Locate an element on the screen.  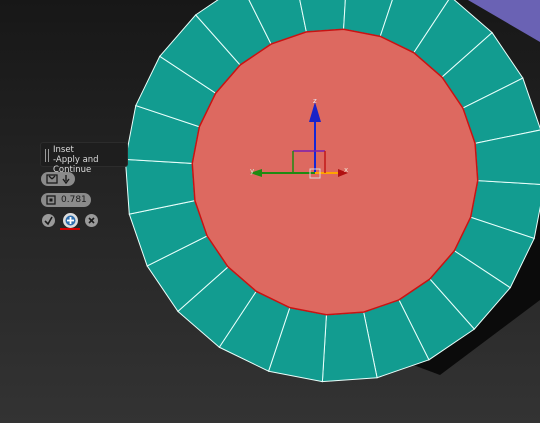
plus-icon is located at coordinates (70, 220).